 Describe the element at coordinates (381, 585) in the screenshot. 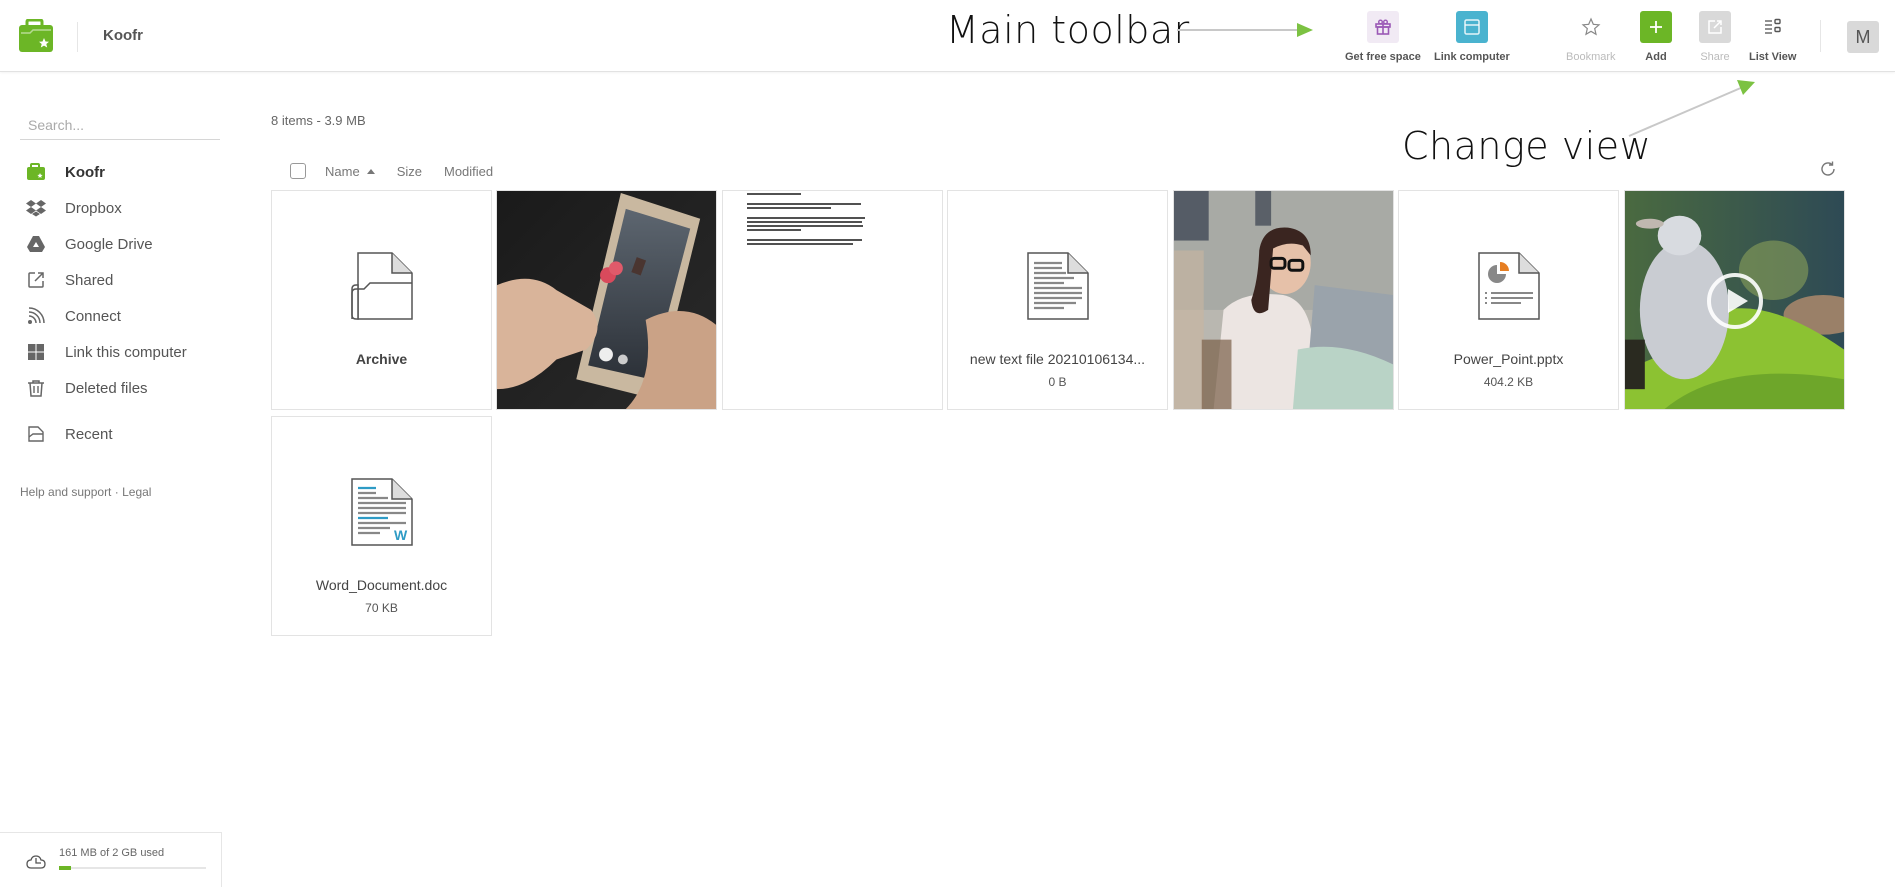

I see `file-name: Word_Document.doc` at that location.